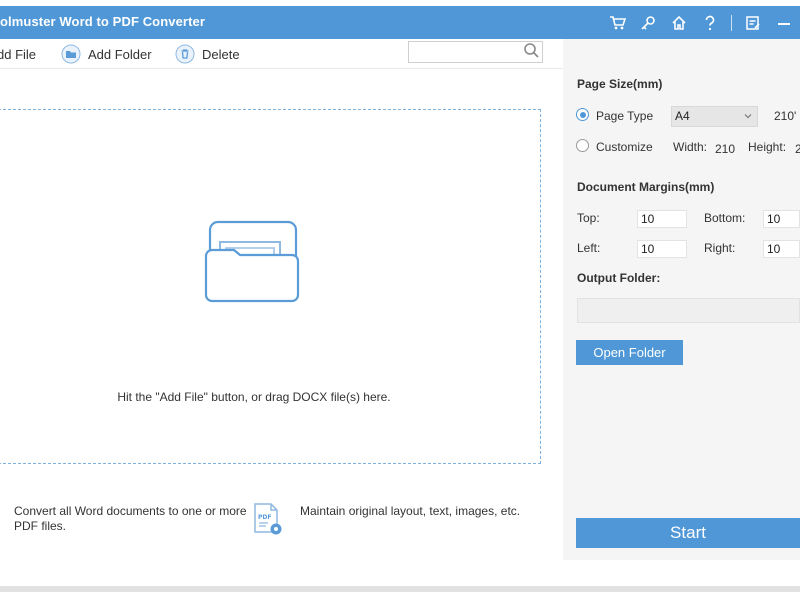  I want to click on right-margin-input: 10, so click(781, 249).